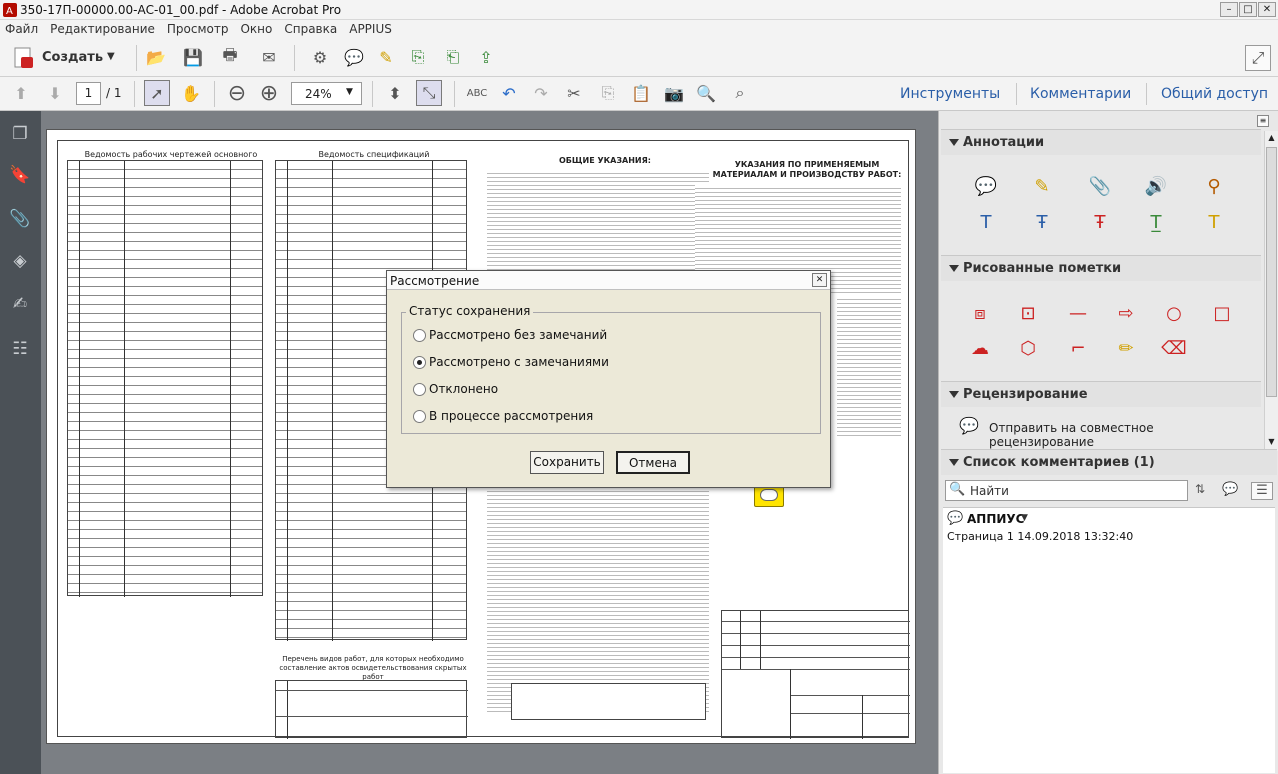 The height and width of the screenshot is (774, 1278). What do you see at coordinates (20, 304) in the screenshot?
I see `signatures-icon: ✍` at bounding box center [20, 304].